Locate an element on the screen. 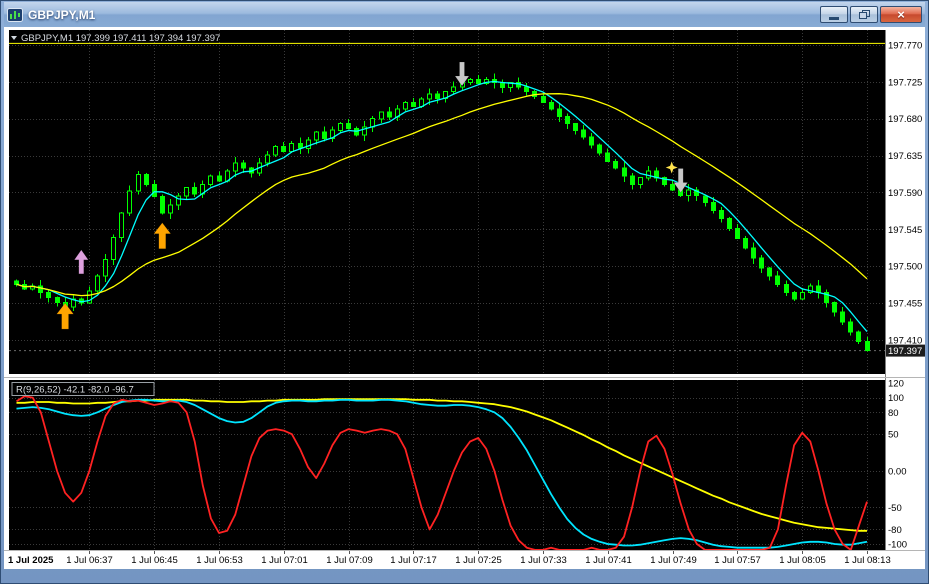 This screenshot has width=929, height=584. time-axis-label: 1 Jul 06:45 is located at coordinates (154, 560).